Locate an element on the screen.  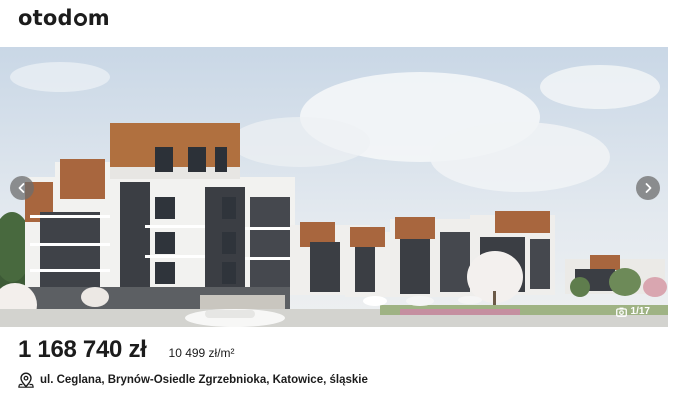
chevron-right-icon is located at coordinates (648, 188).